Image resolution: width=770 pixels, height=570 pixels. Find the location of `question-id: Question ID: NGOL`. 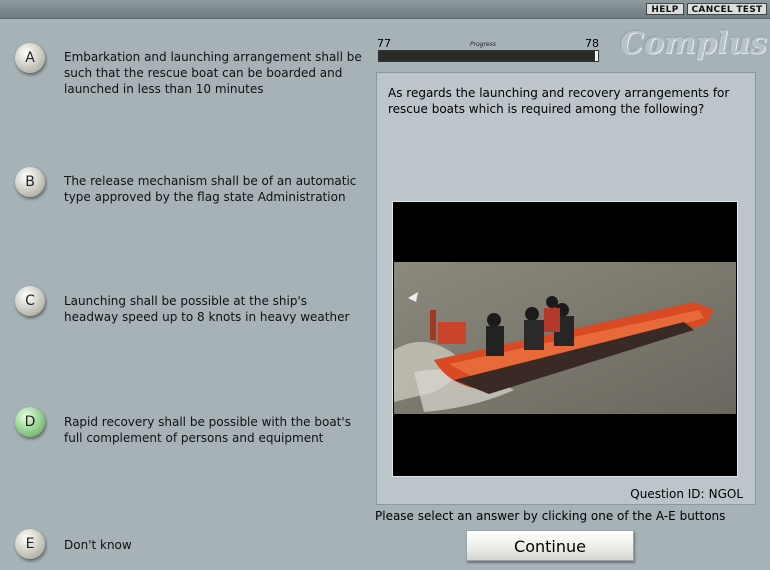

question-id: Question ID: NGOL is located at coordinates (688, 494).